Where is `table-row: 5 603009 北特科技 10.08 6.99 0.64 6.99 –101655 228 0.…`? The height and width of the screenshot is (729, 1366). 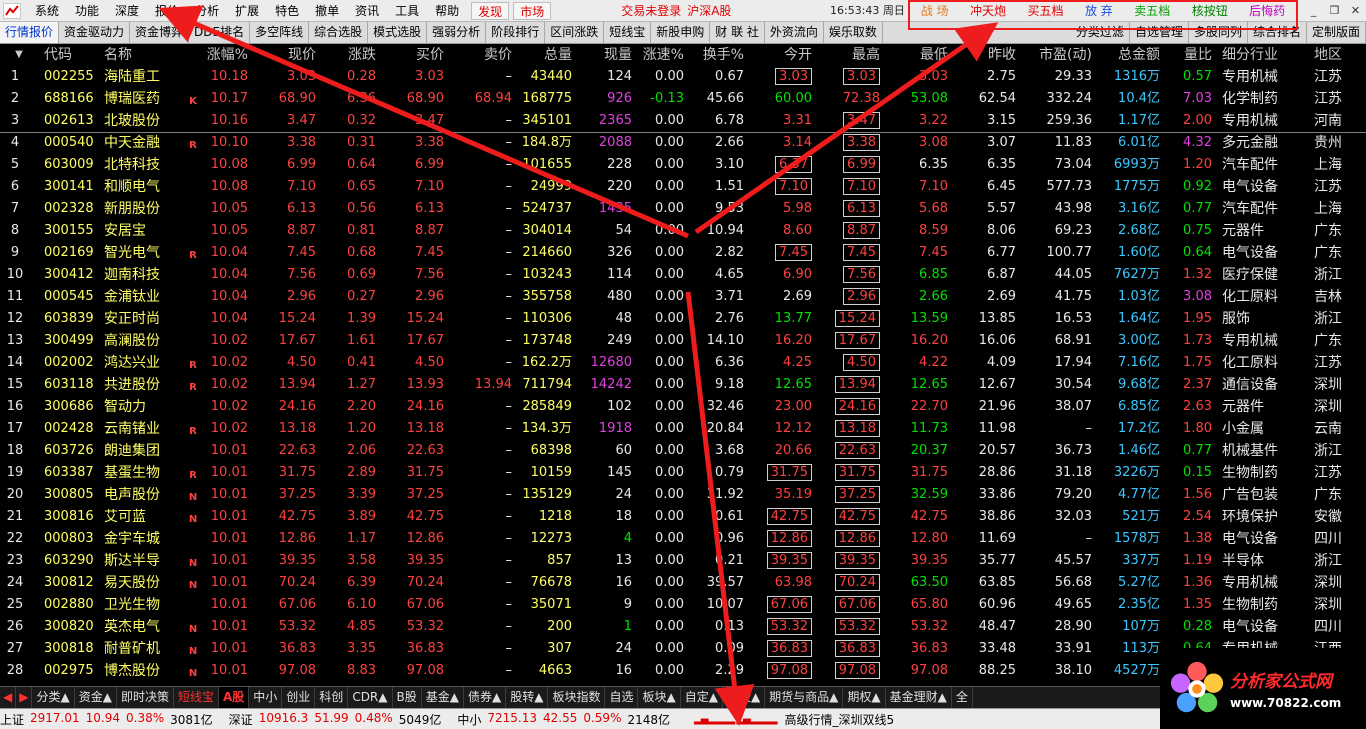 table-row: 5 603009 北特科技 10.08 6.99 0.64 6.99 –101655 228 0.… is located at coordinates (683, 165).